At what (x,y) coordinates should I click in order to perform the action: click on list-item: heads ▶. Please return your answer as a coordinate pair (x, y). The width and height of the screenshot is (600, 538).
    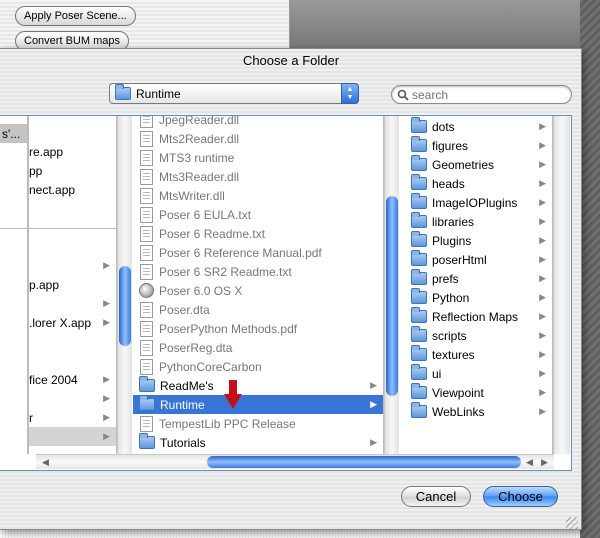
    Looking at the image, I should click on (478, 183).